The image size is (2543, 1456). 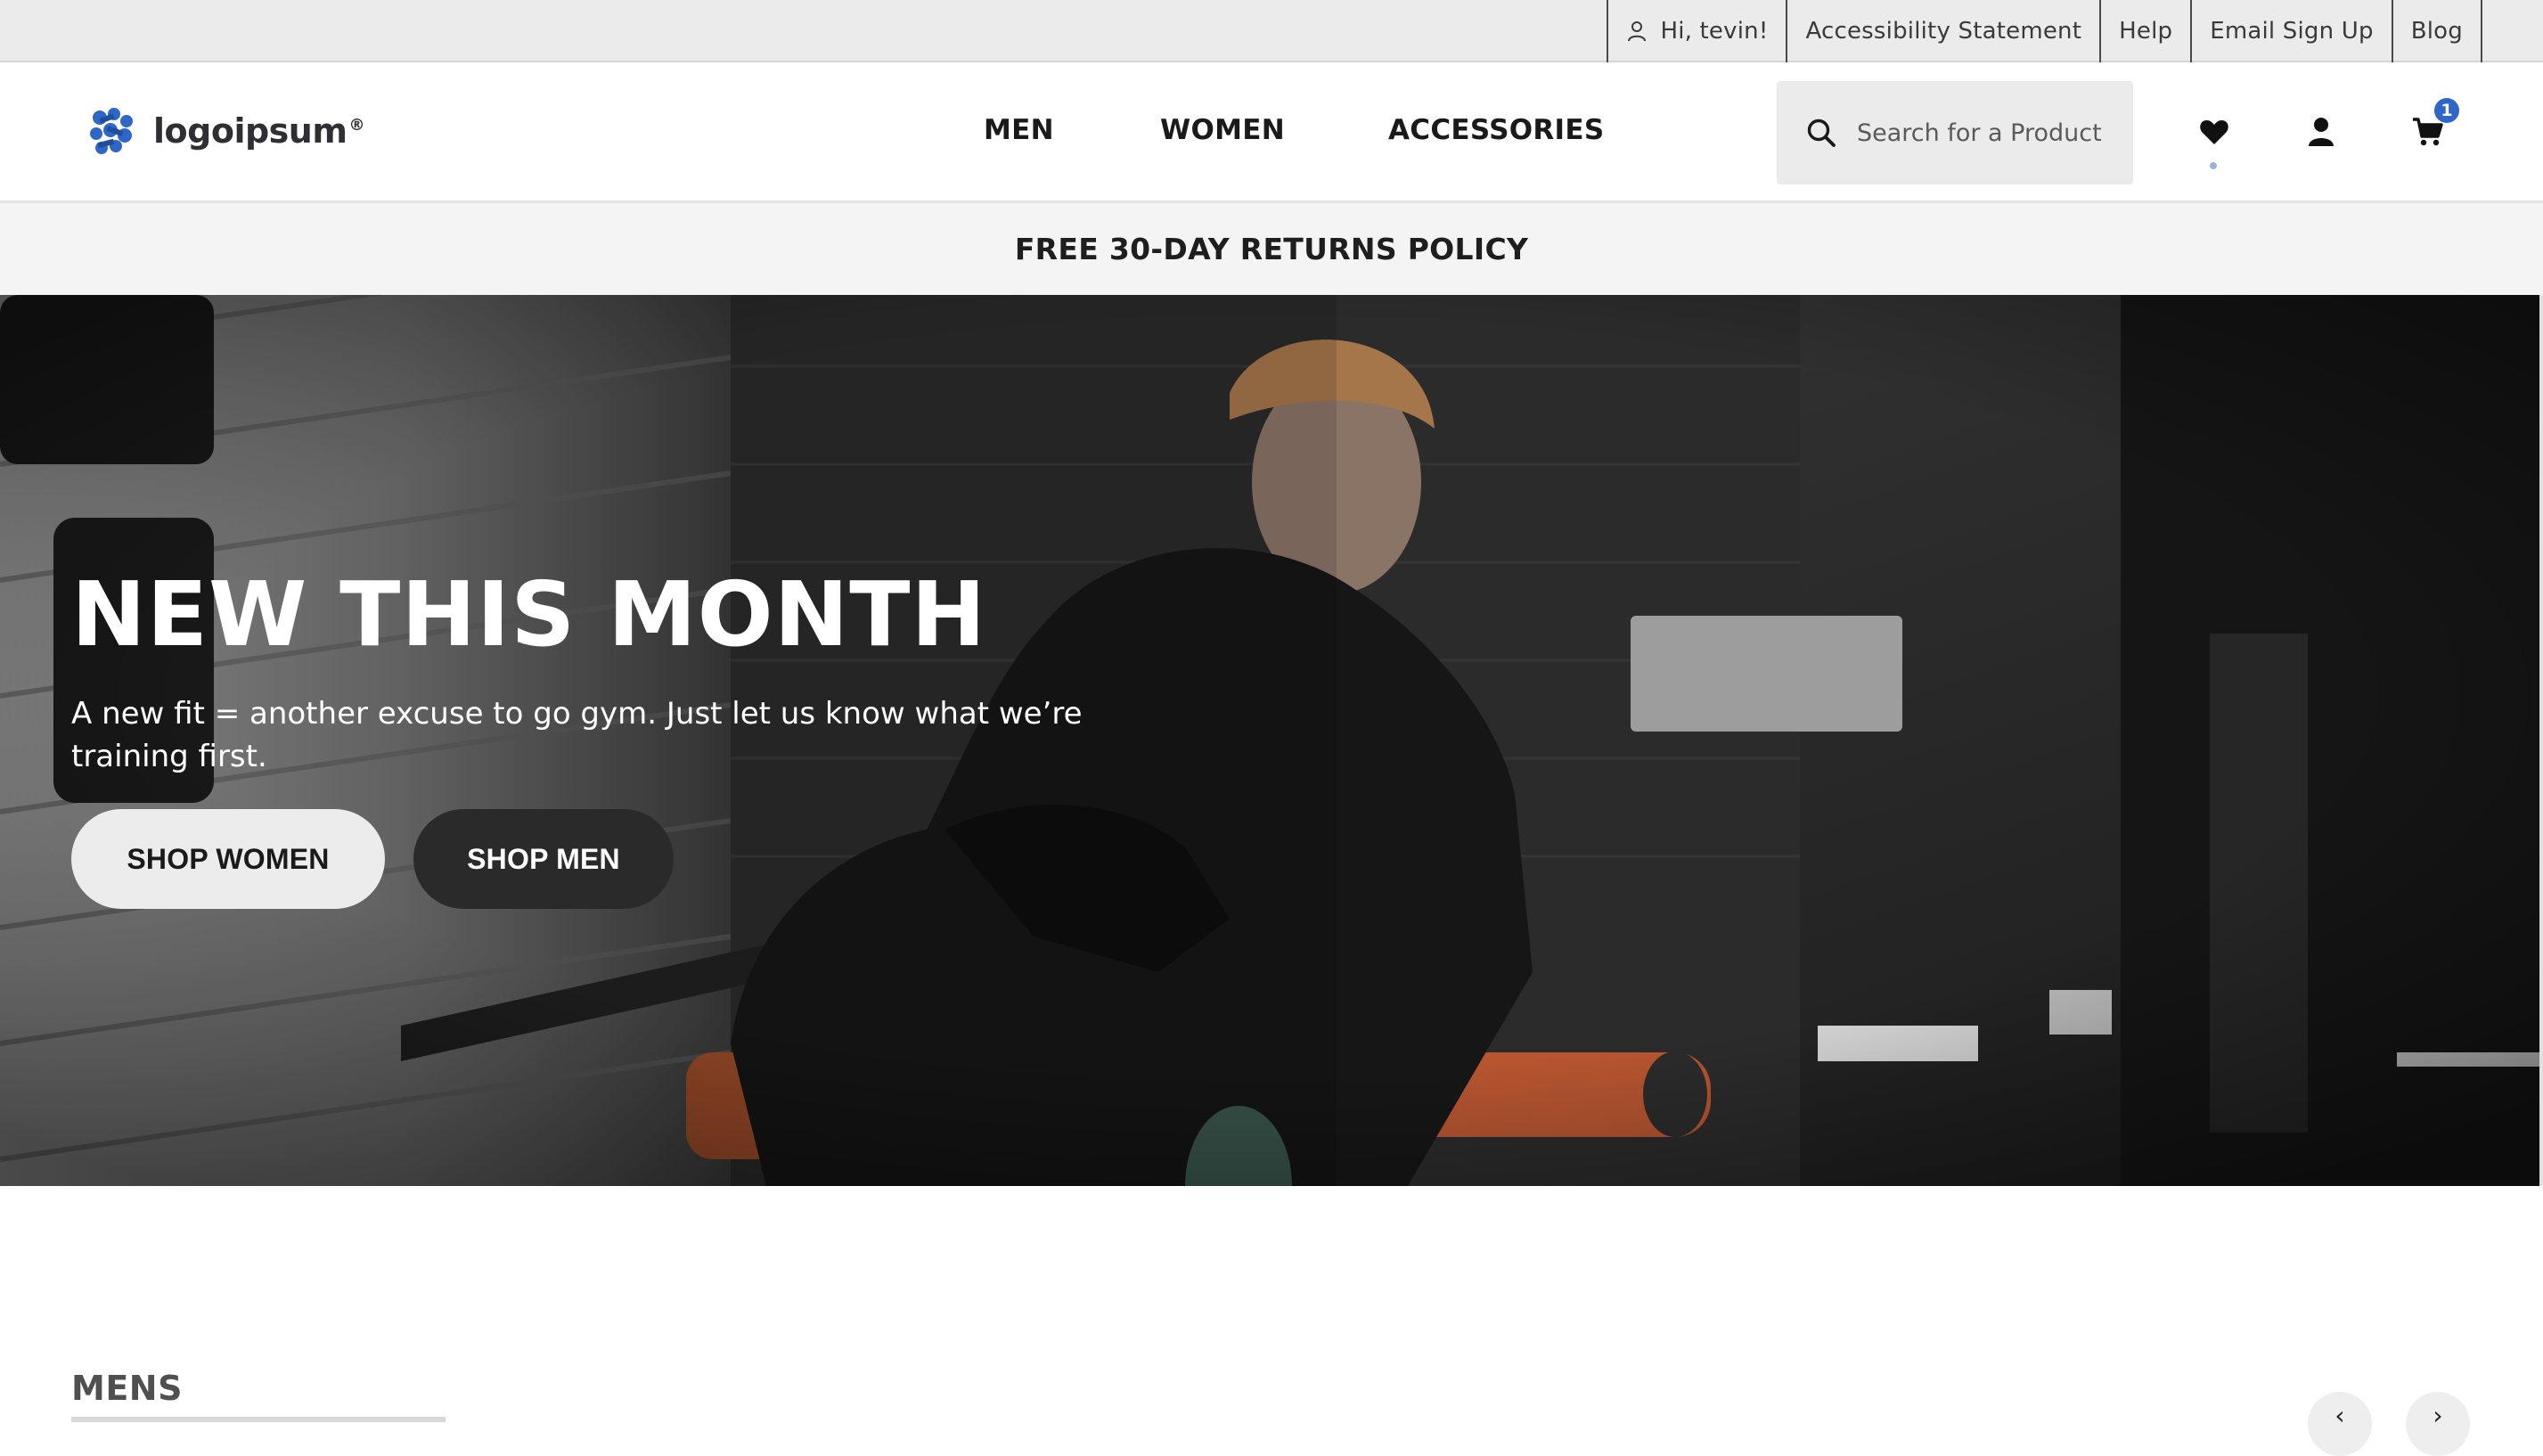 I want to click on nav-item-men: MEN, so click(x=1019, y=130).